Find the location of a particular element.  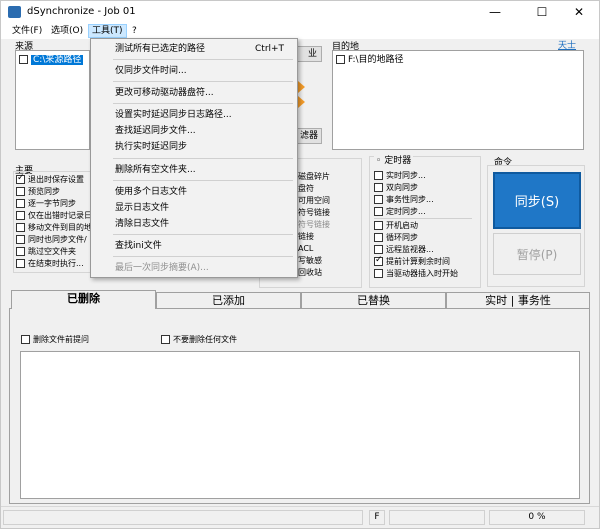

option-log-errors-only: 仅在出错时记录日 is located at coordinates (54, 215).